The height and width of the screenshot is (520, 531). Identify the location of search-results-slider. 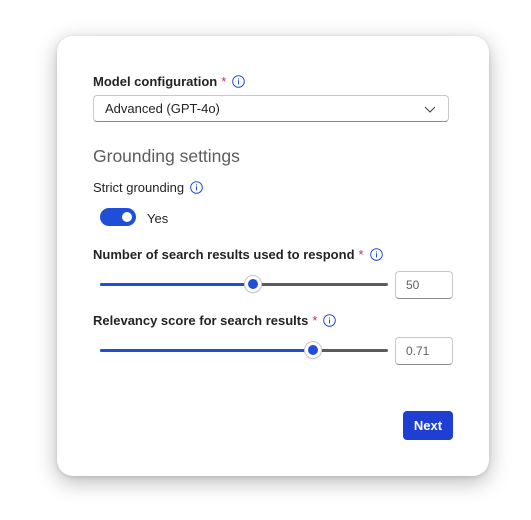
(244, 284).